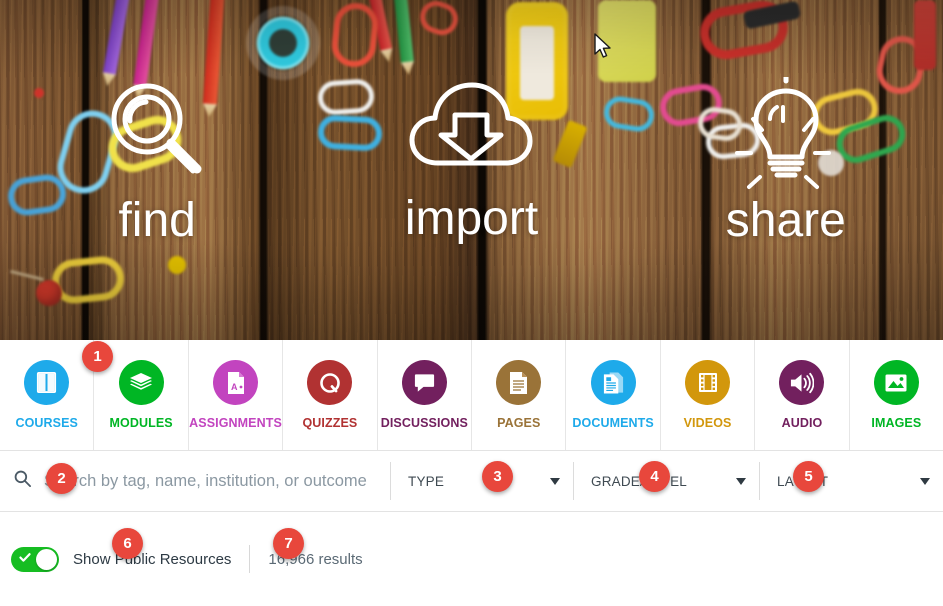 The width and height of the screenshot is (943, 606). I want to click on quiz-q-icon, so click(330, 382).